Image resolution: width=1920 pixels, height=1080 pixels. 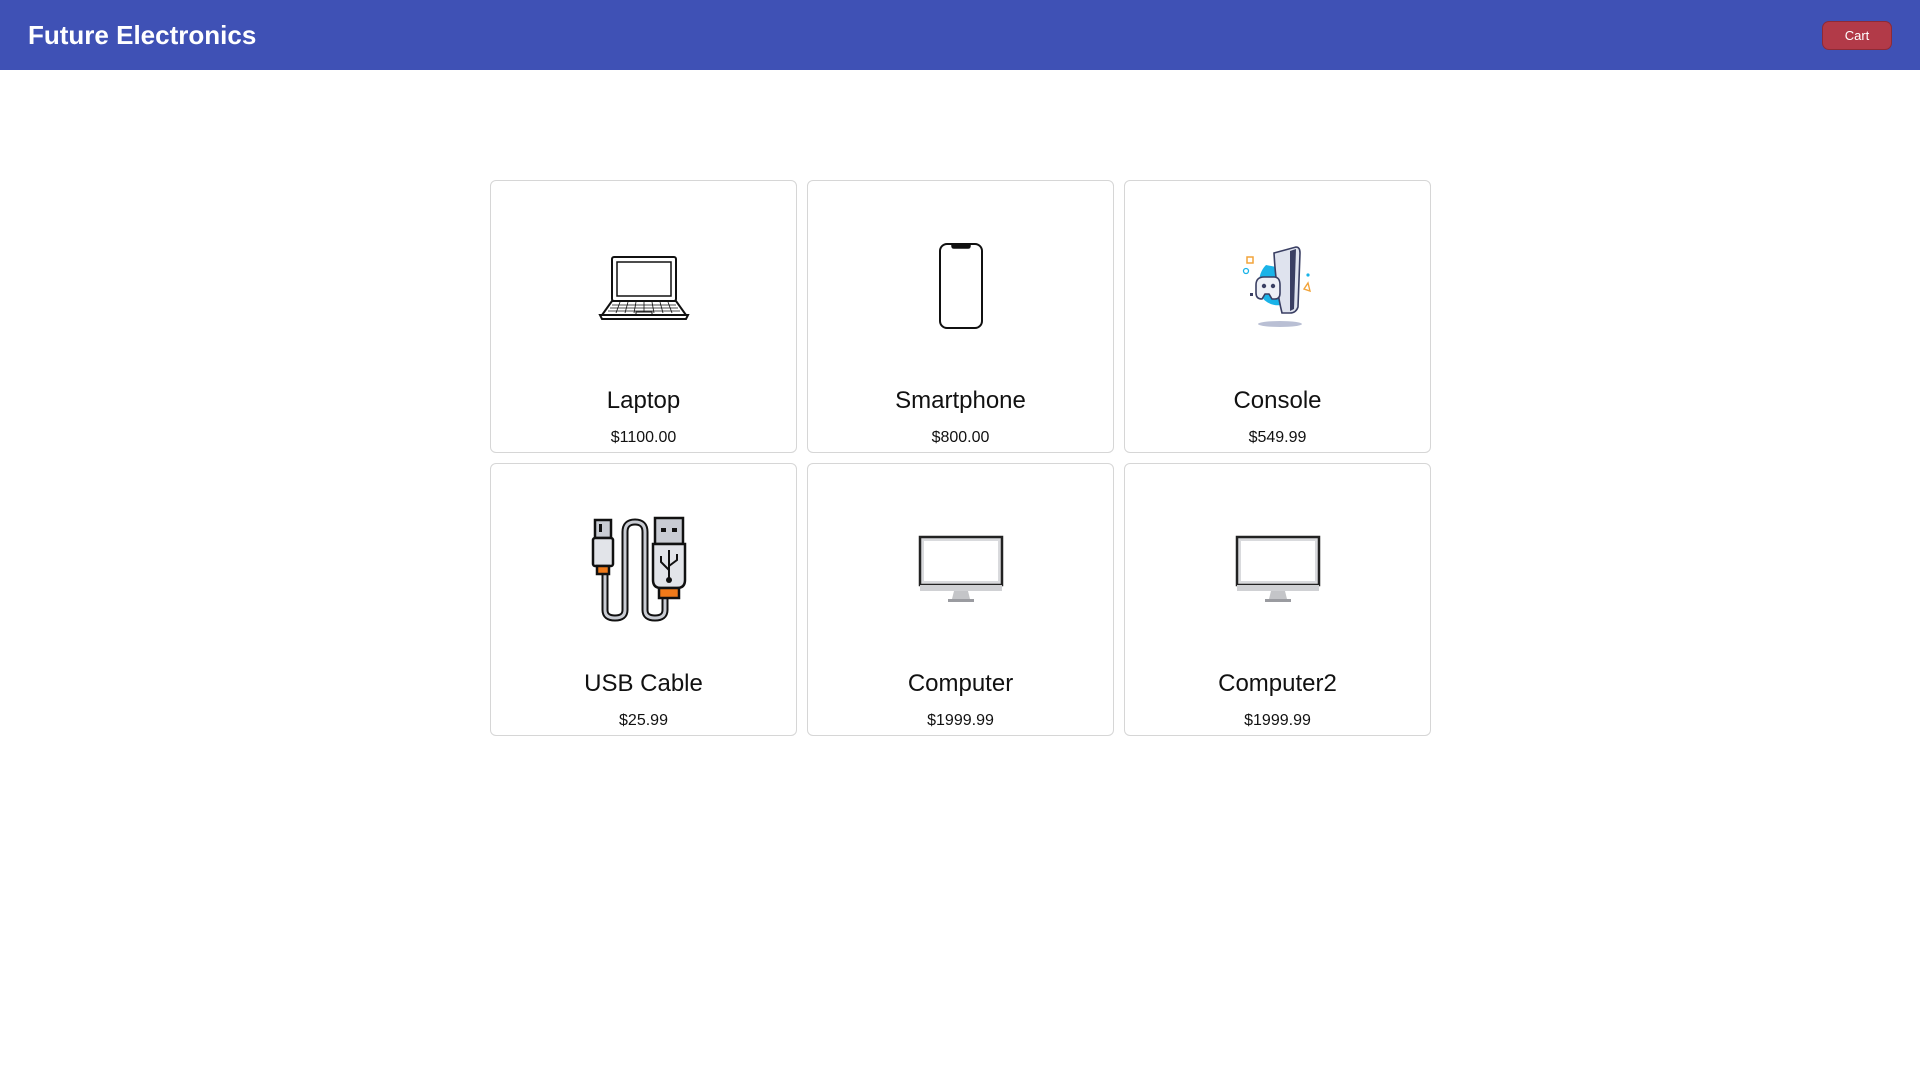 What do you see at coordinates (960, 683) in the screenshot?
I see `product-name: Computer` at bounding box center [960, 683].